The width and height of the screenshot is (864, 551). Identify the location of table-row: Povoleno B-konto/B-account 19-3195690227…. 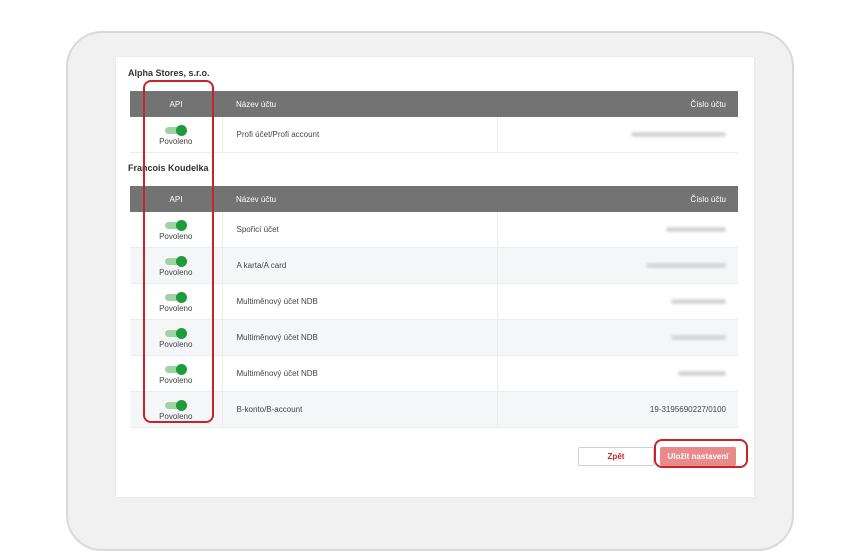
(434, 409).